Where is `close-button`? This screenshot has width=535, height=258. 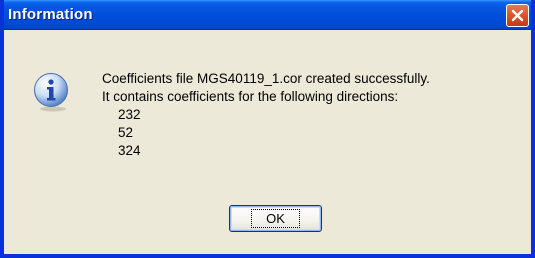
close-button is located at coordinates (517, 15).